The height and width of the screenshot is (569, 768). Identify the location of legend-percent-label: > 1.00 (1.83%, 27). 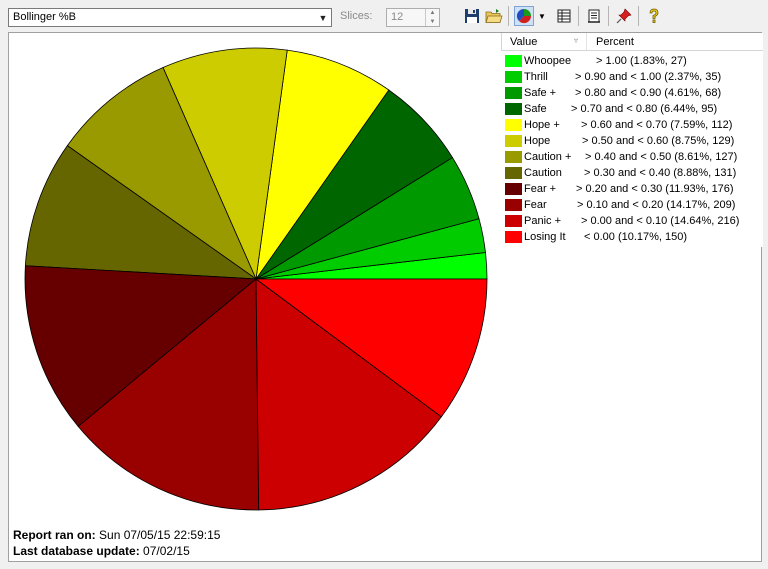
(641, 61).